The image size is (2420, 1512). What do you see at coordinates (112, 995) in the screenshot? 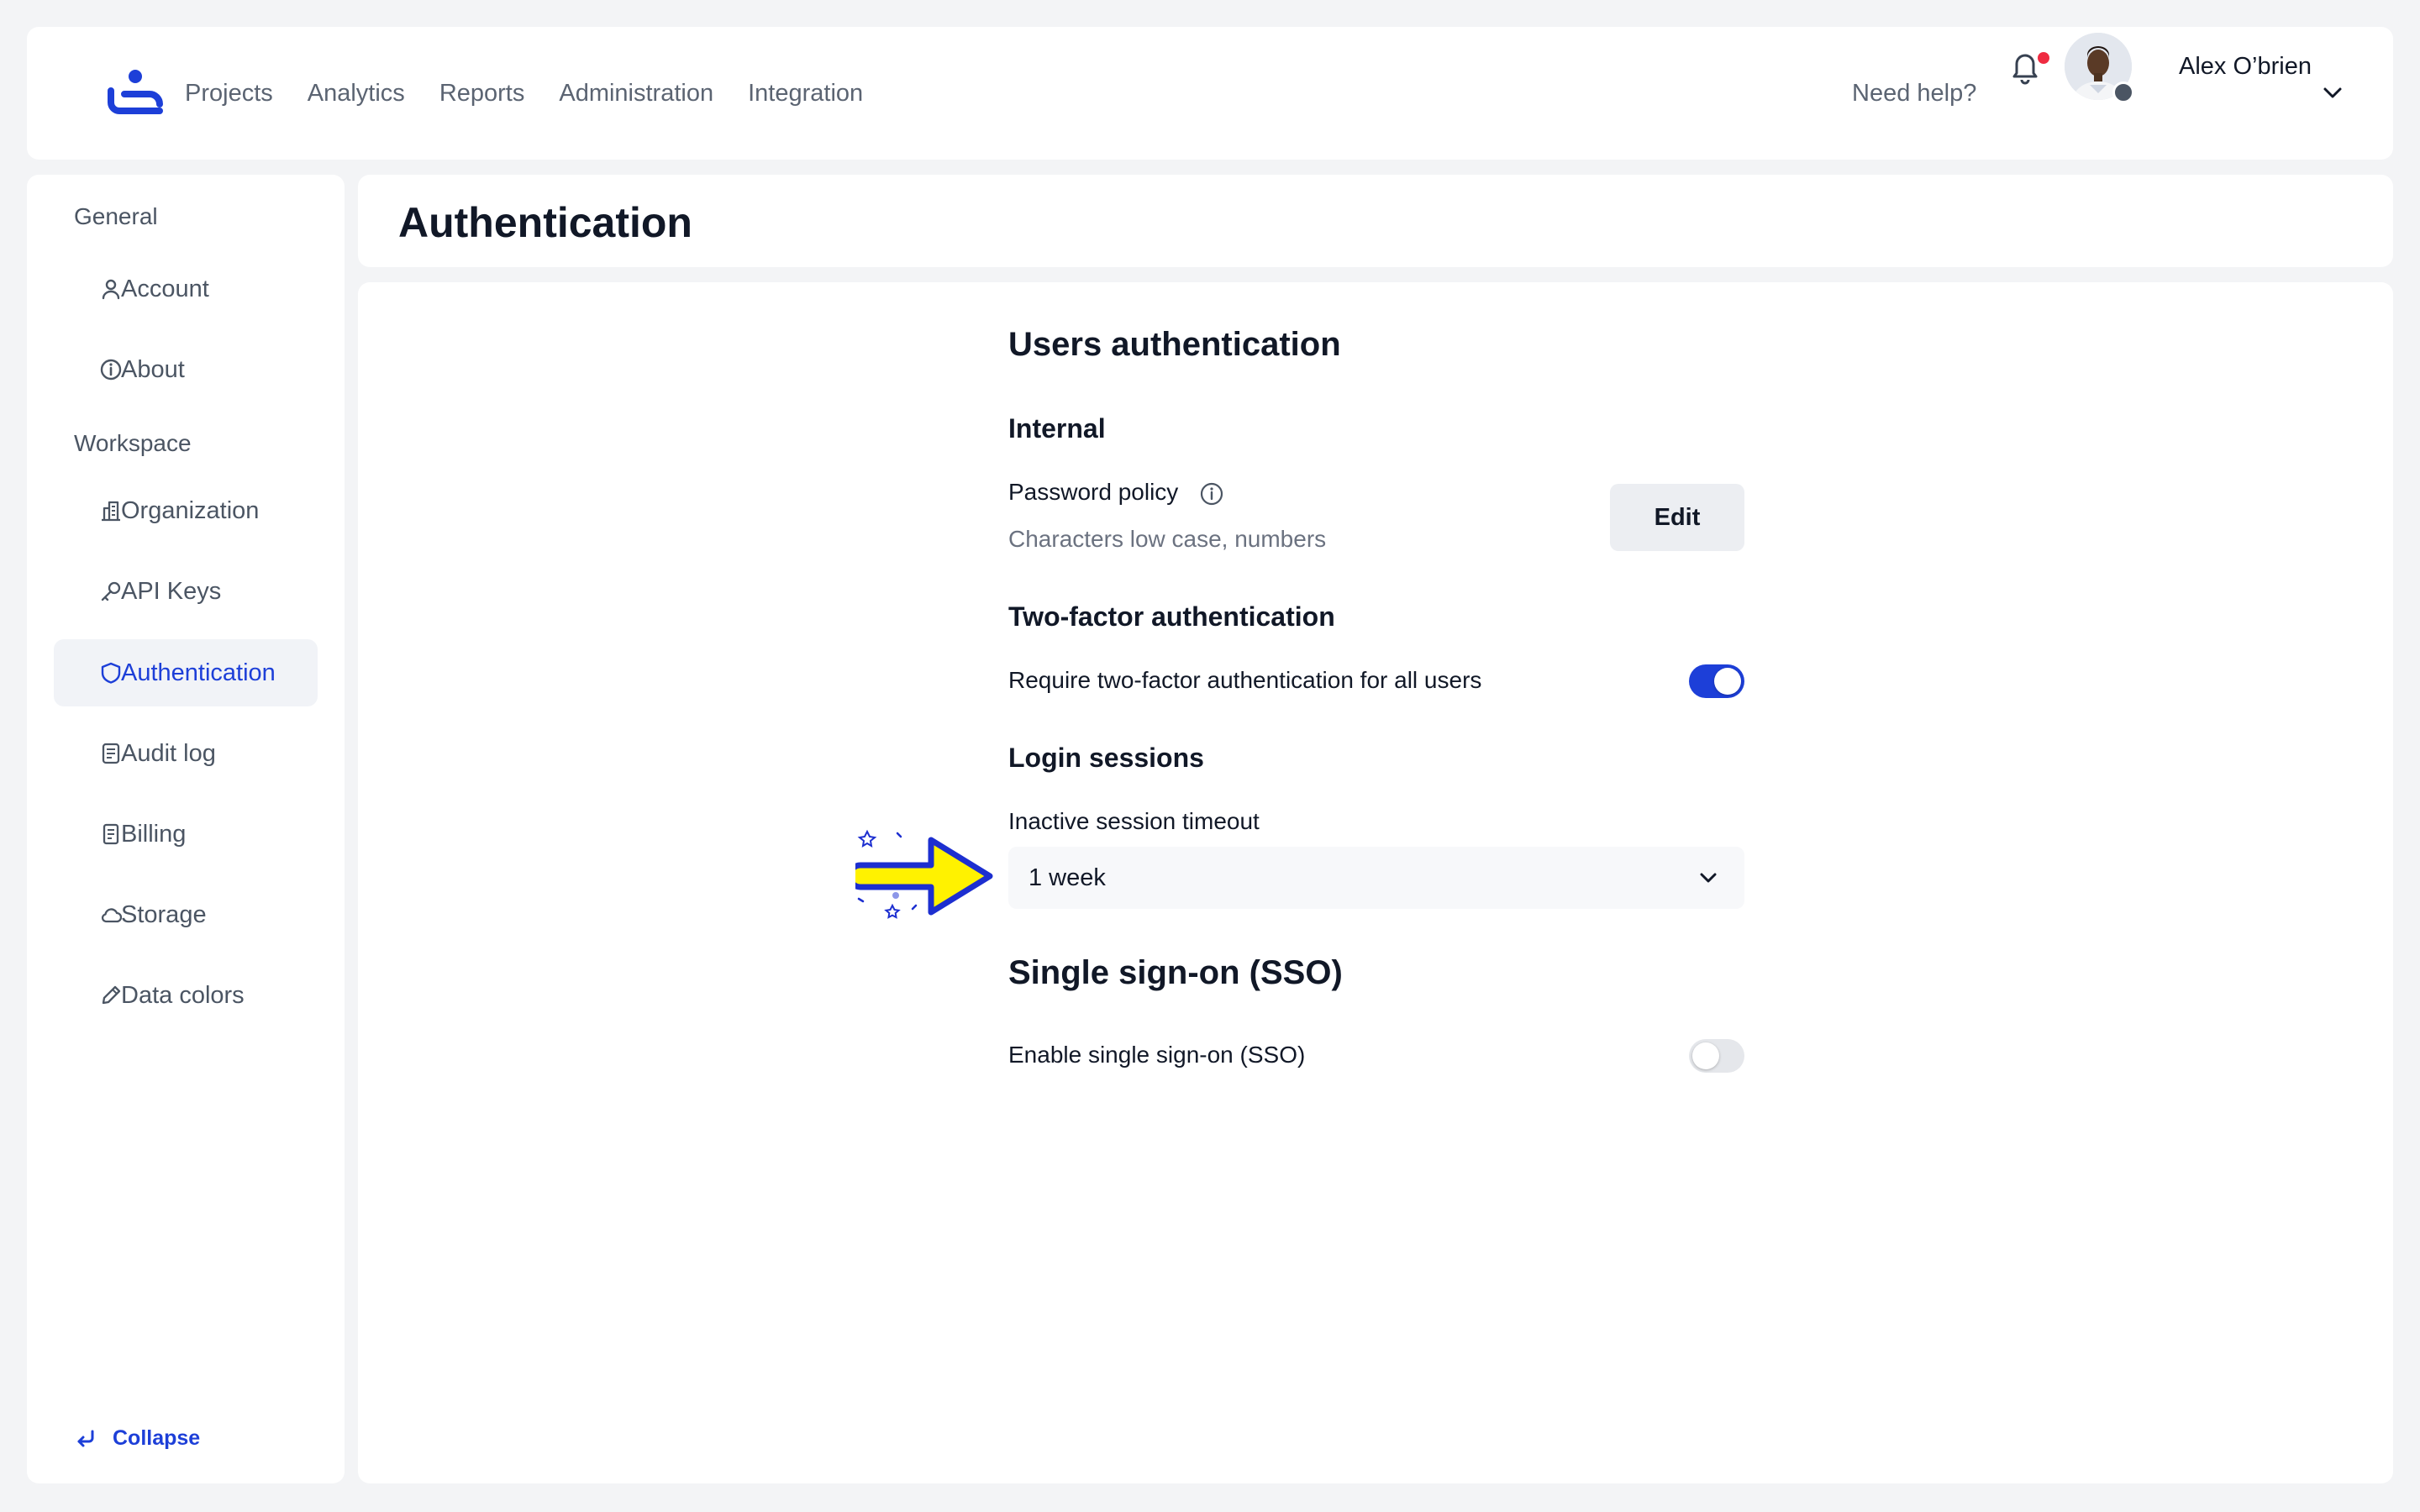
I see `pen-icon` at bounding box center [112, 995].